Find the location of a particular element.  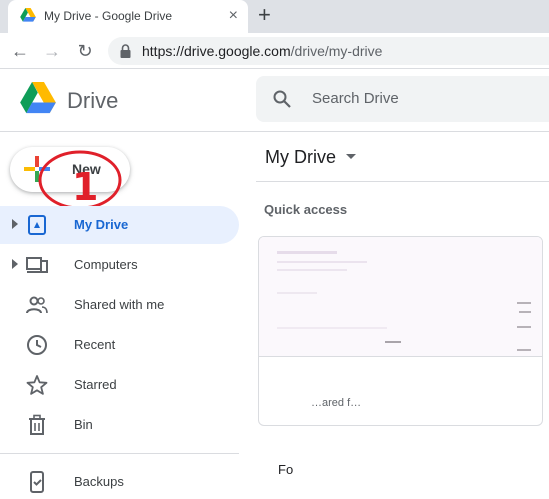

forward-arrow-icon: → is located at coordinates (52, 51).